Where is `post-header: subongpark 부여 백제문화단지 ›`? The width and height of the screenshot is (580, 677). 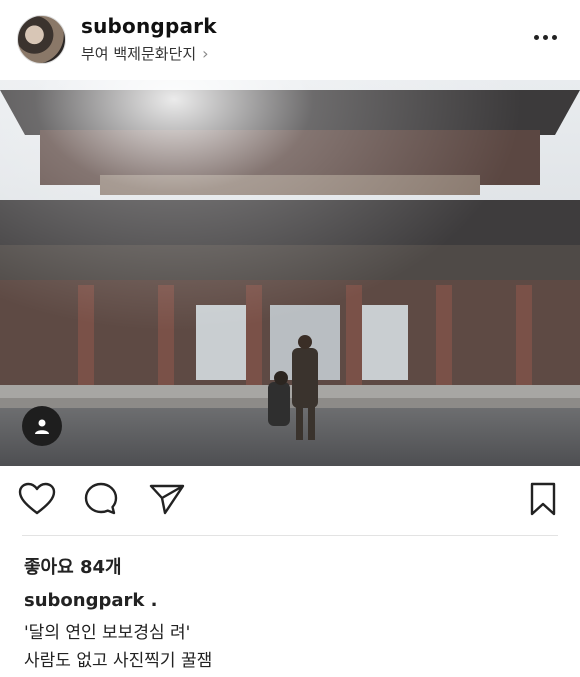
post-header: subongpark 부여 백제문화단지 › is located at coordinates (290, 40).